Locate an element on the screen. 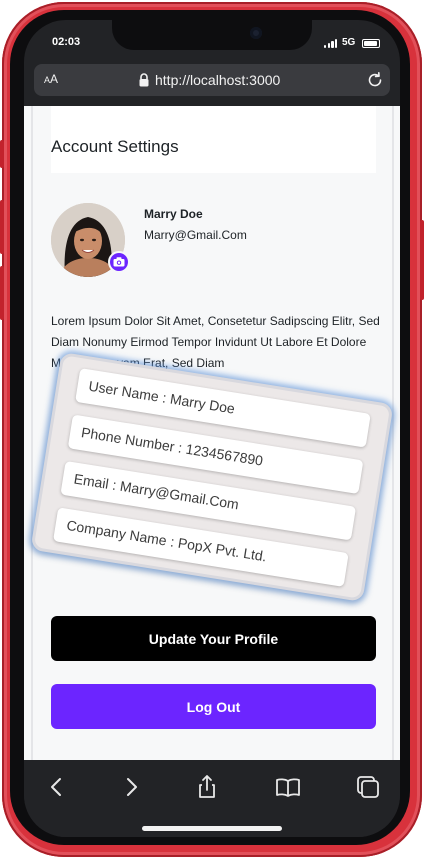 The height and width of the screenshot is (859, 424). camera-icon is located at coordinates (119, 262).